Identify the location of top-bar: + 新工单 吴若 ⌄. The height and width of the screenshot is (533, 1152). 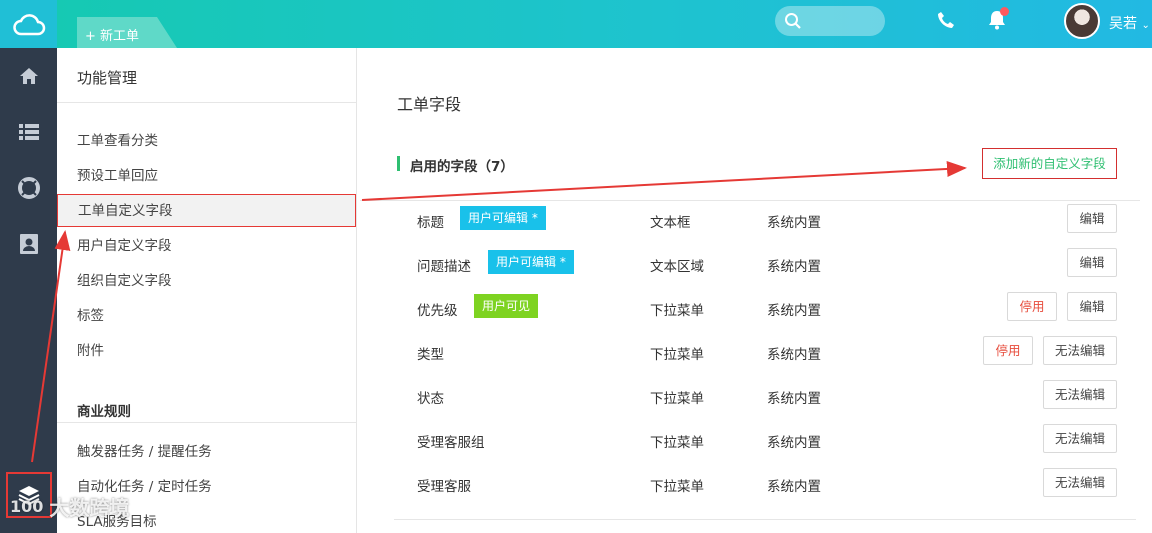
(604, 24).